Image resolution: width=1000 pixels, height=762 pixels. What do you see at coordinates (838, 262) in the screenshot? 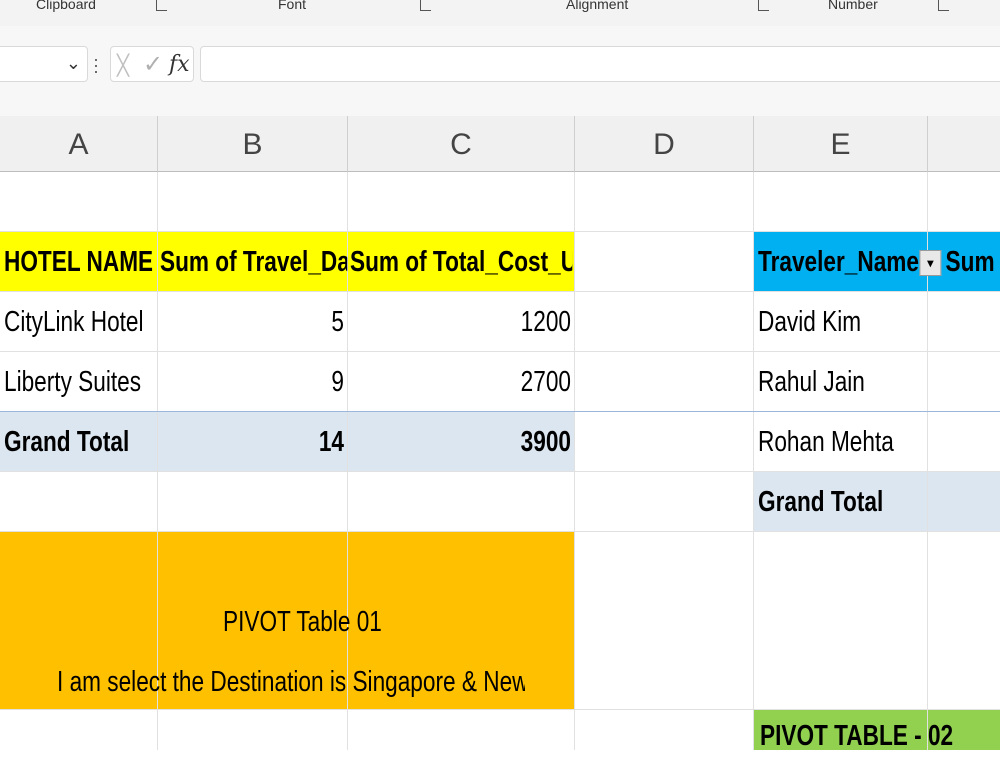
I see `pivot2-header-label: Traveler_Name` at bounding box center [838, 262].